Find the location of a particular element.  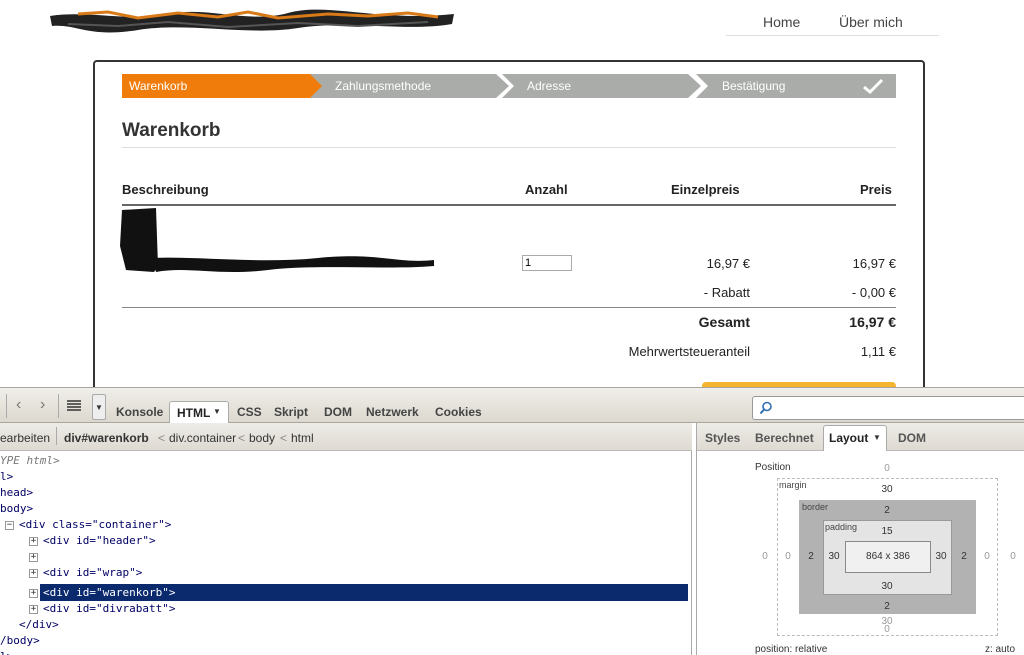

side-tabs: Styles Berechnet Layout ▼ DOM is located at coordinates (860, 437).